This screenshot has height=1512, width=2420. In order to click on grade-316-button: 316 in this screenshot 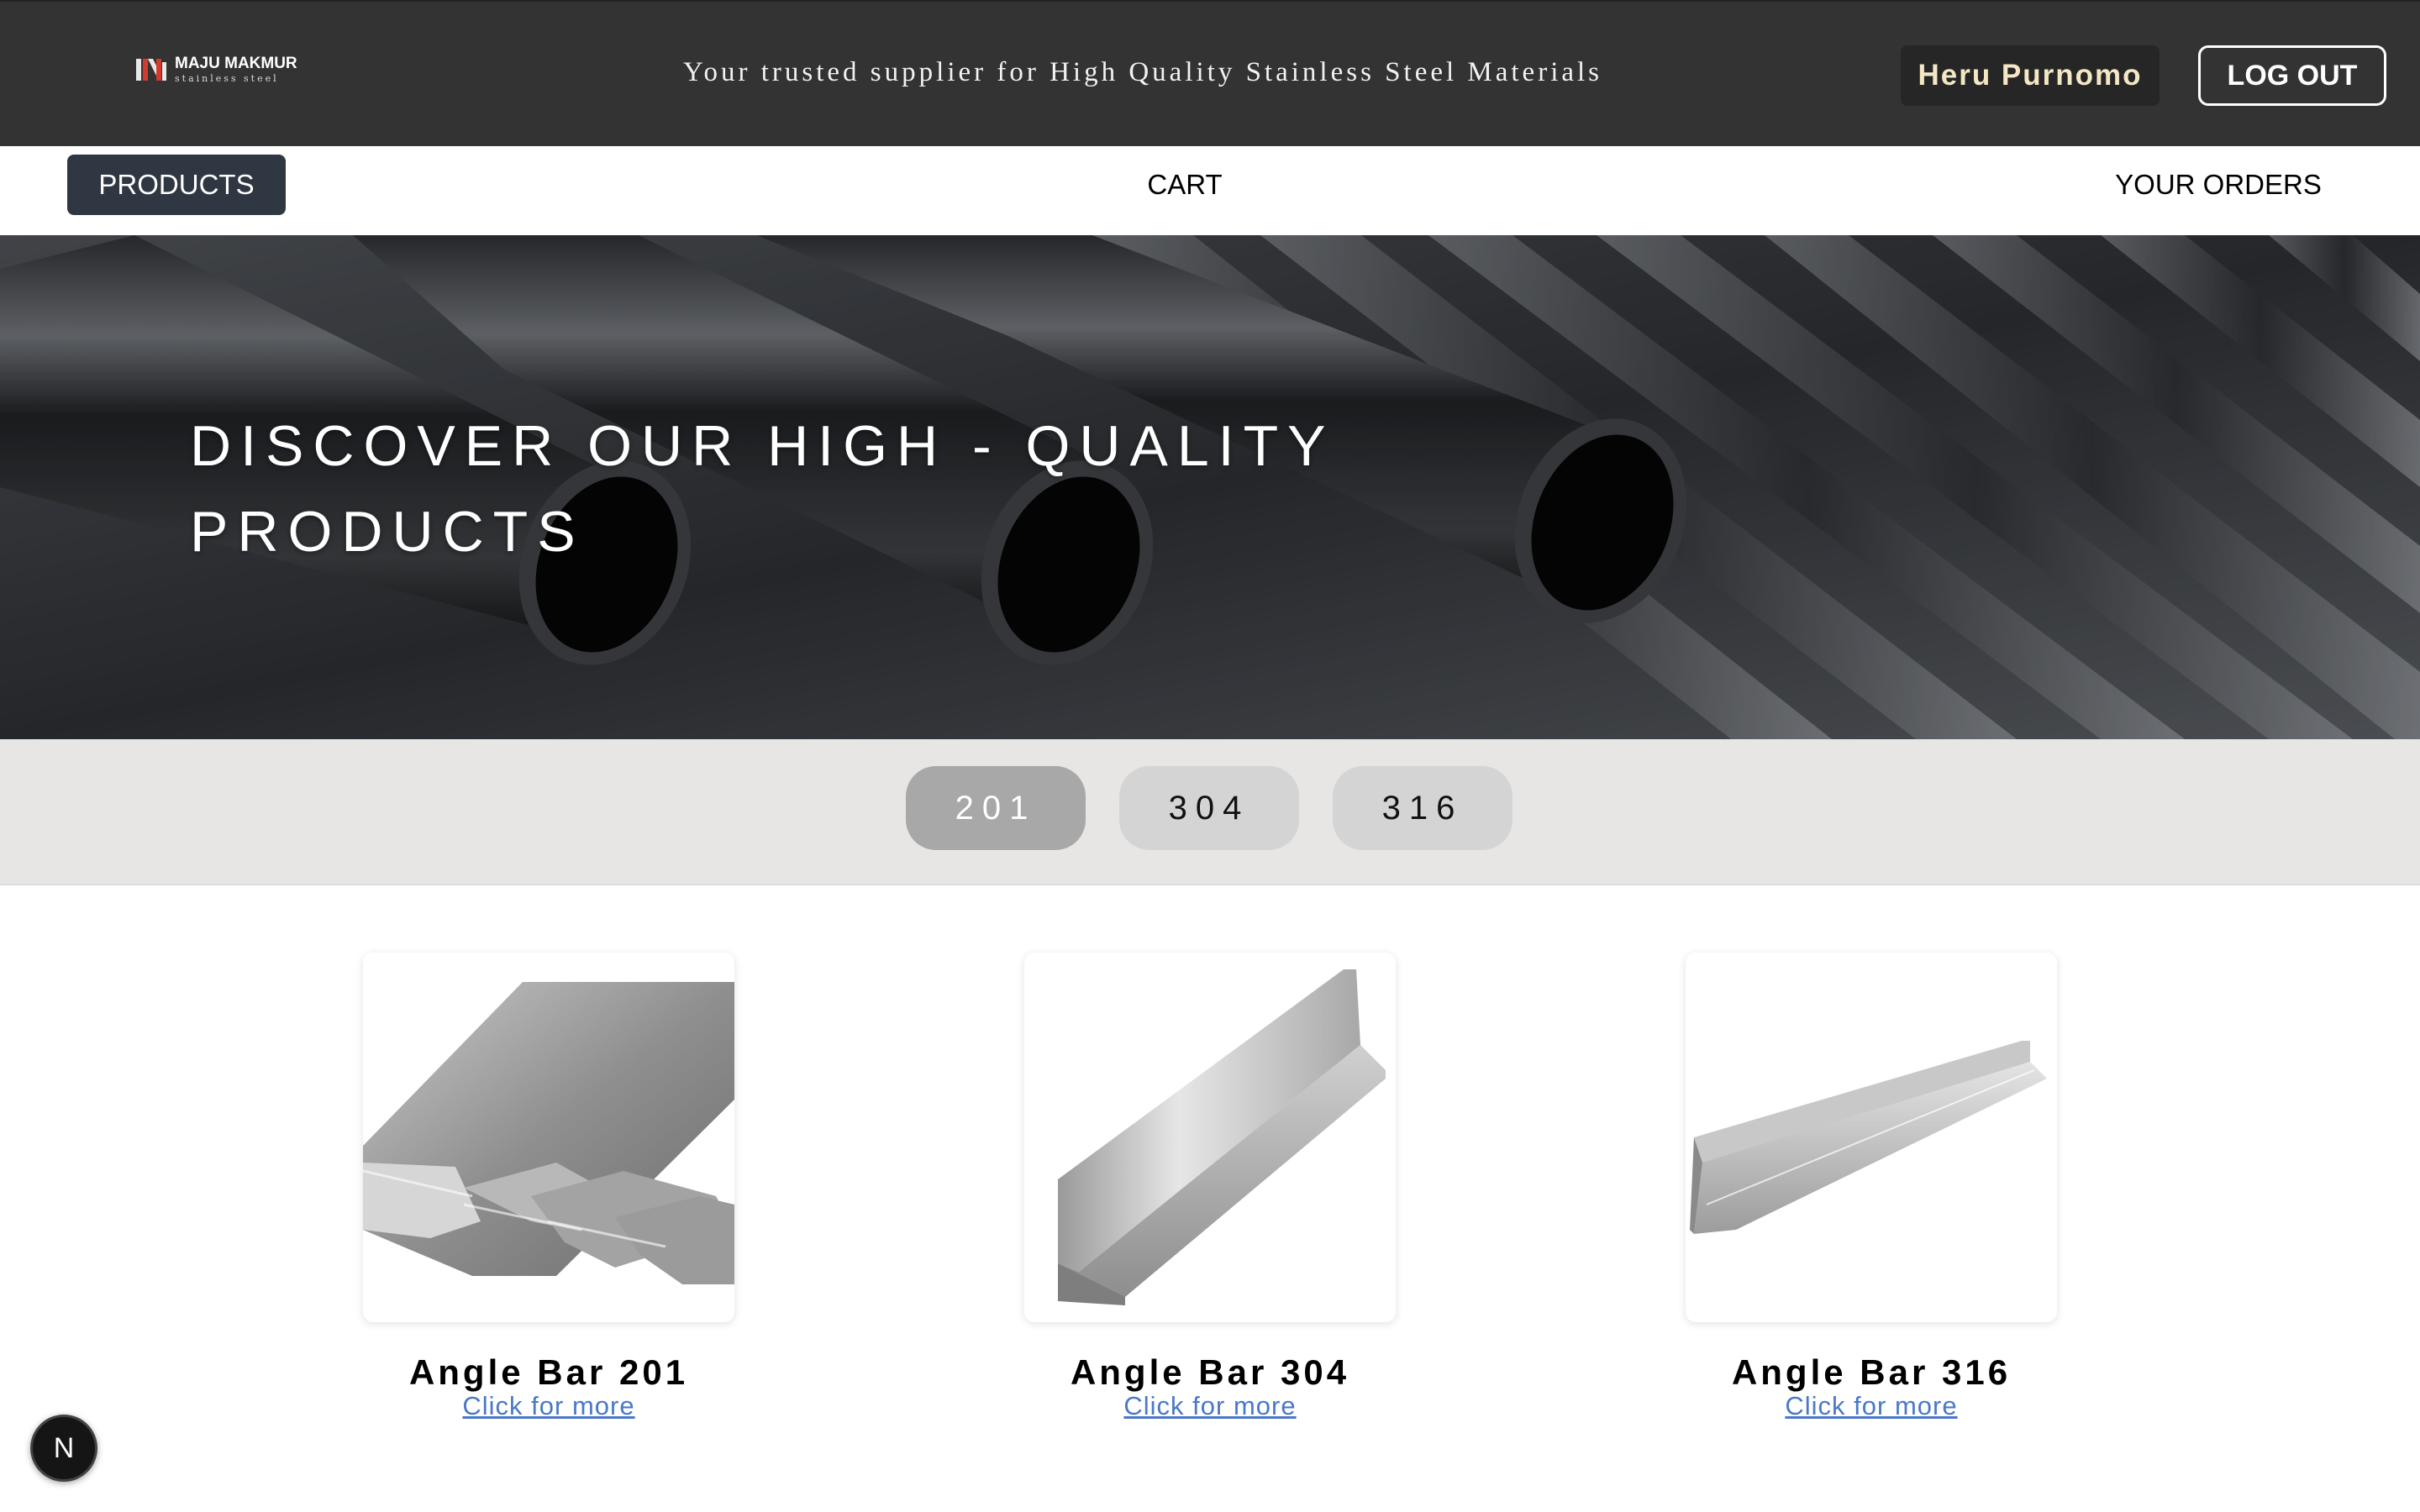, I will do `click(1422, 808)`.